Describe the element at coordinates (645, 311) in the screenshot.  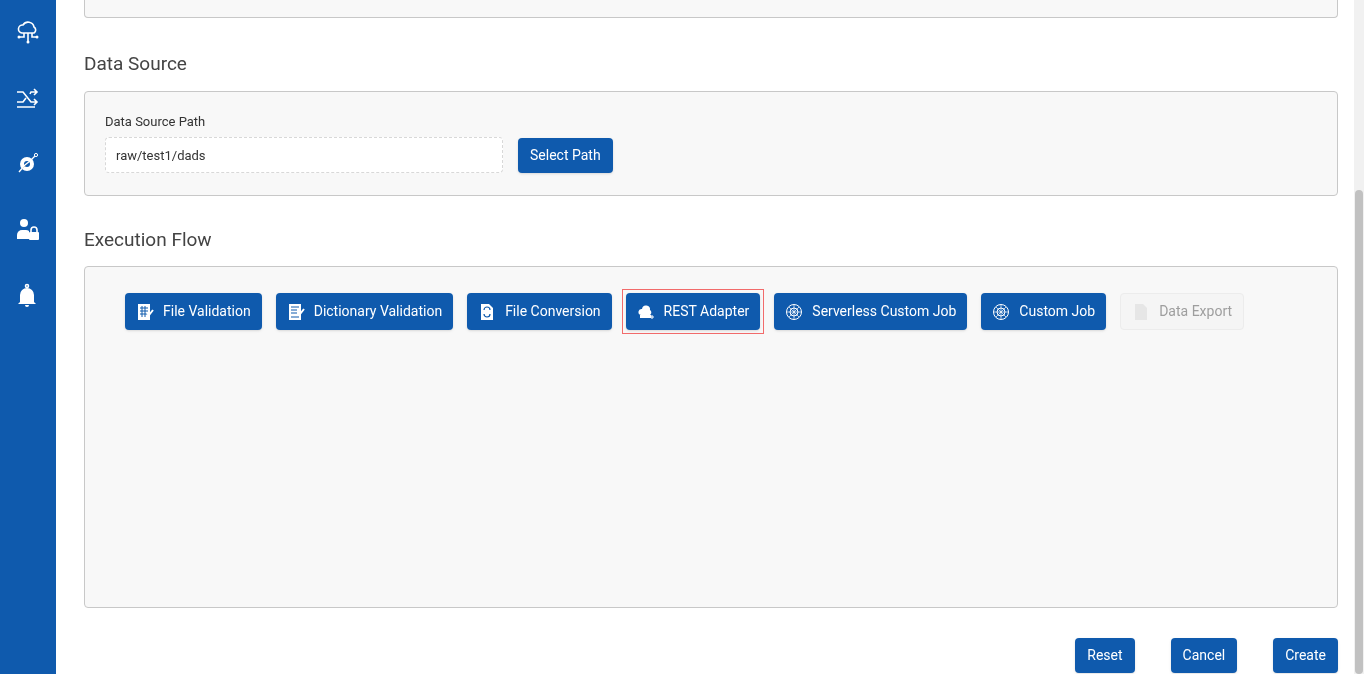
I see `cloud-plug-icon` at that location.